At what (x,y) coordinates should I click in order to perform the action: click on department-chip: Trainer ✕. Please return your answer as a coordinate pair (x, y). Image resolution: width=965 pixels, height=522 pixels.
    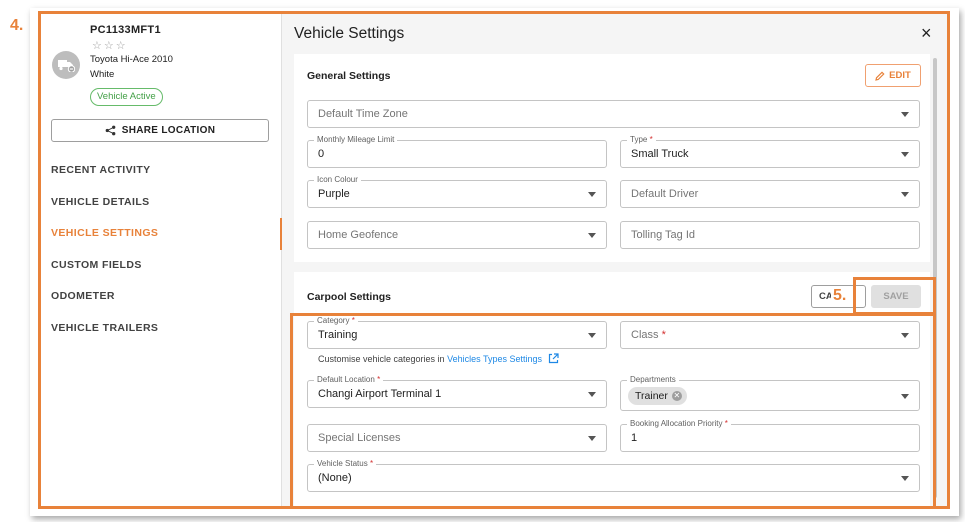
    Looking at the image, I should click on (657, 396).